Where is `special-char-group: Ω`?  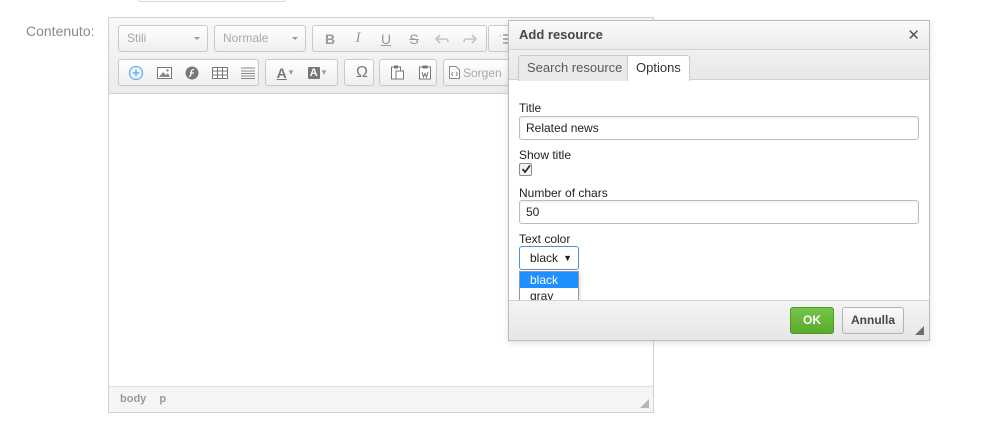
special-char-group: Ω is located at coordinates (359, 72).